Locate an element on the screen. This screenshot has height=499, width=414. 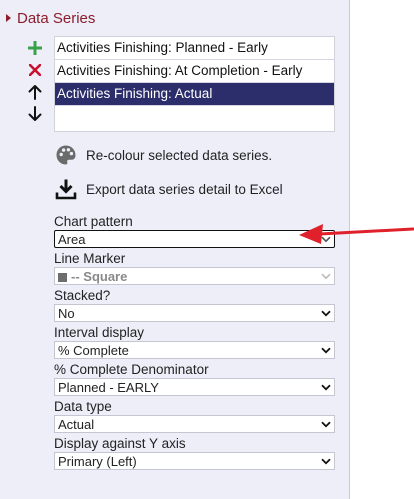
interval-display-label: Interval display is located at coordinates (99, 332).